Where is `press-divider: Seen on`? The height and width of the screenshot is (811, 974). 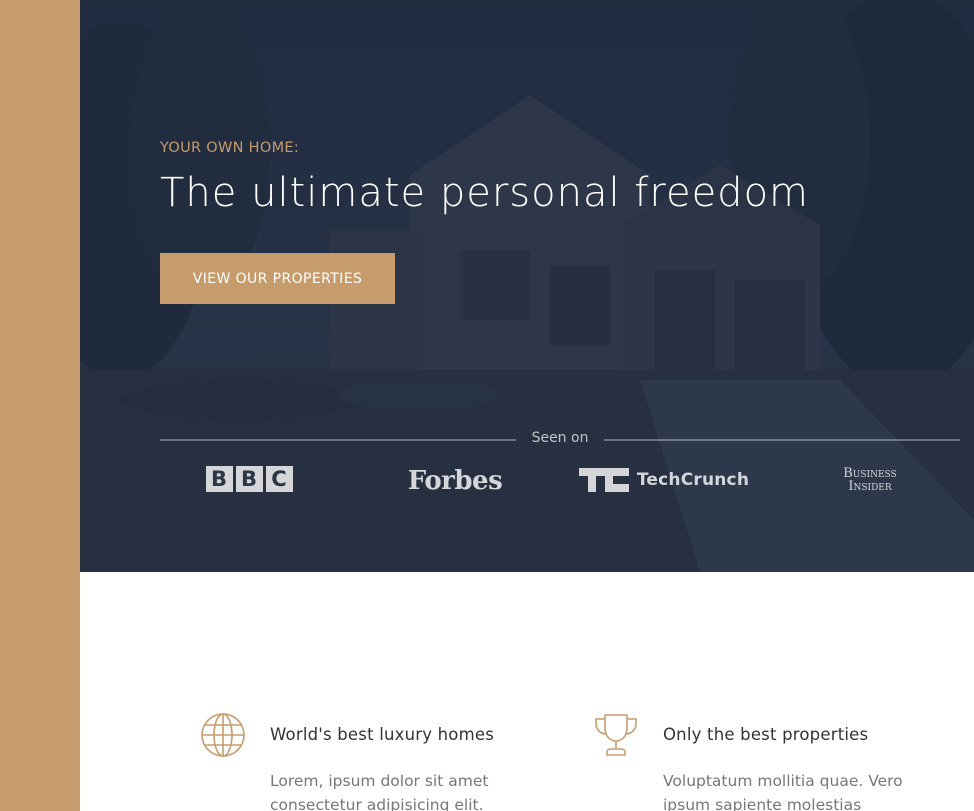 press-divider: Seen on is located at coordinates (560, 440).